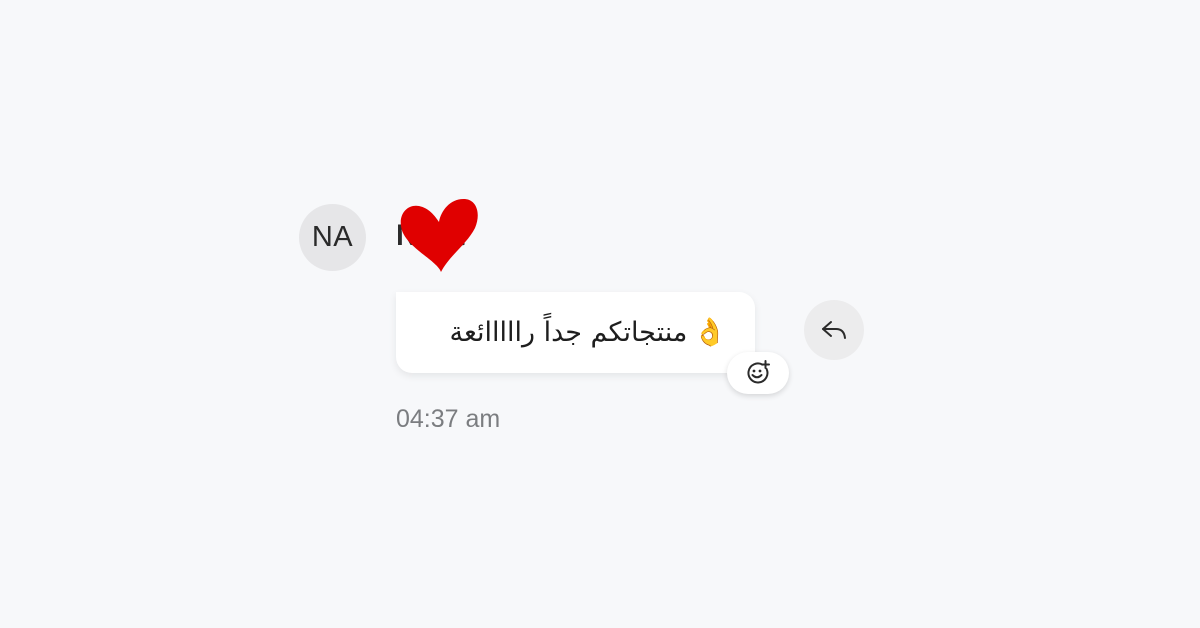 The image size is (1200, 628). What do you see at coordinates (448, 419) in the screenshot?
I see `message-timestamp: 04:37 am` at bounding box center [448, 419].